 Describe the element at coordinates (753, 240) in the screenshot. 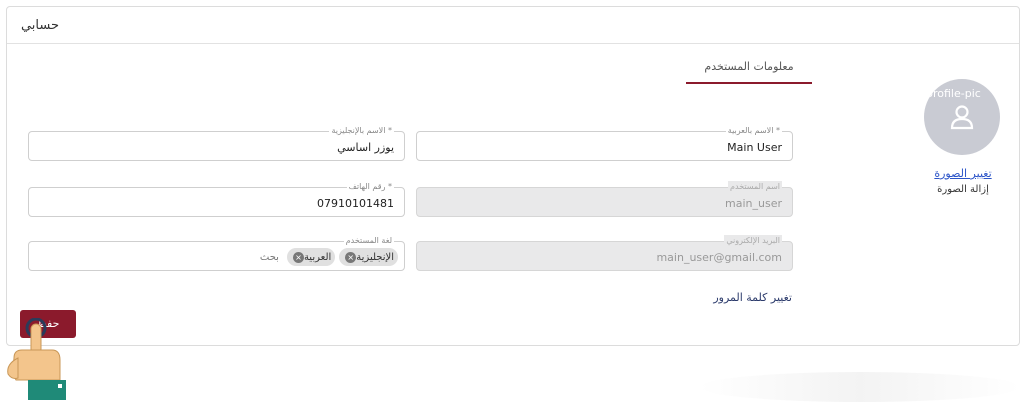

I see `email-label: البريد الإلكتروني` at that location.